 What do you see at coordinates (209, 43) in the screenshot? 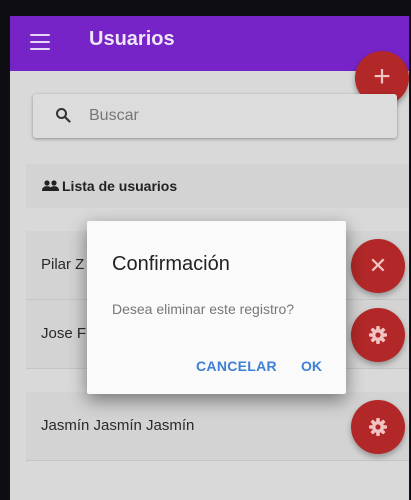
I see `app-bar: Usuarios` at bounding box center [209, 43].